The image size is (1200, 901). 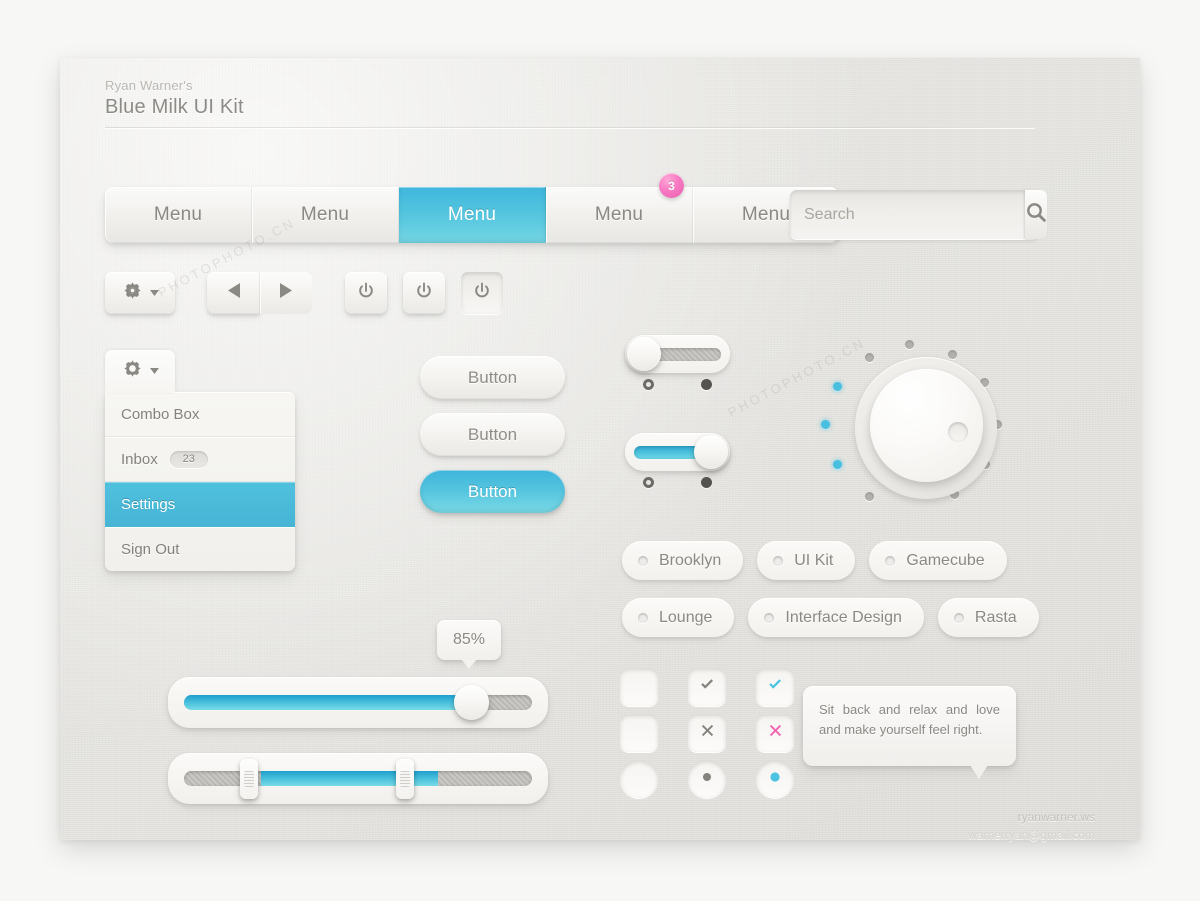 I want to click on toggle-switch-on, so click(x=677, y=452).